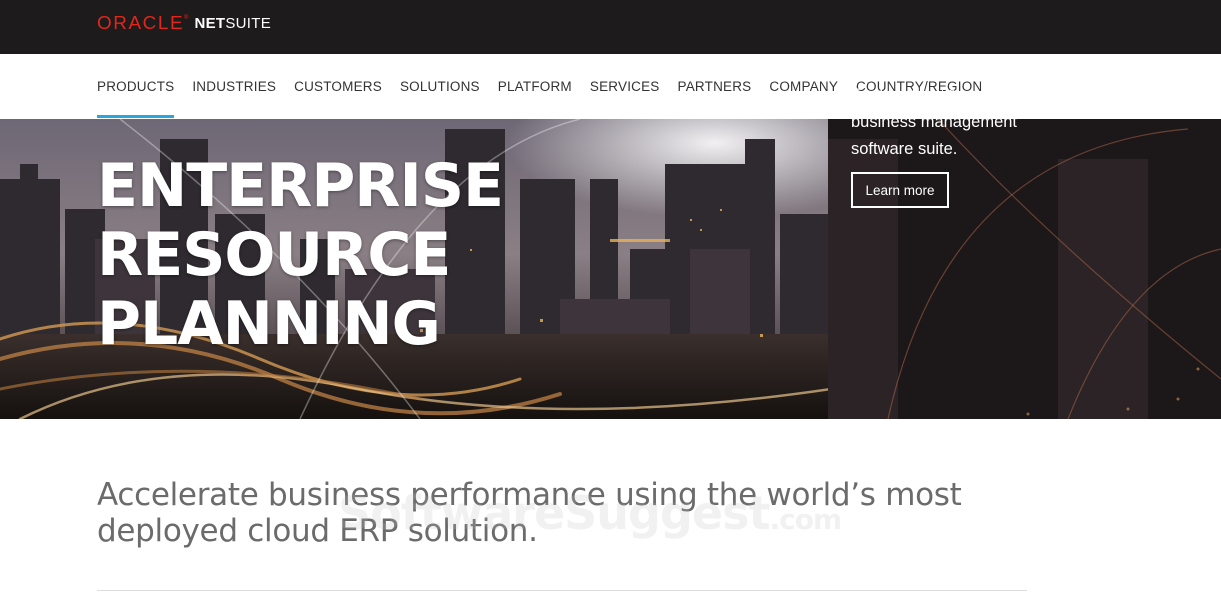 The height and width of the screenshot is (613, 1221). Describe the element at coordinates (210, 23) in the screenshot. I see `logo-net: NET` at that location.